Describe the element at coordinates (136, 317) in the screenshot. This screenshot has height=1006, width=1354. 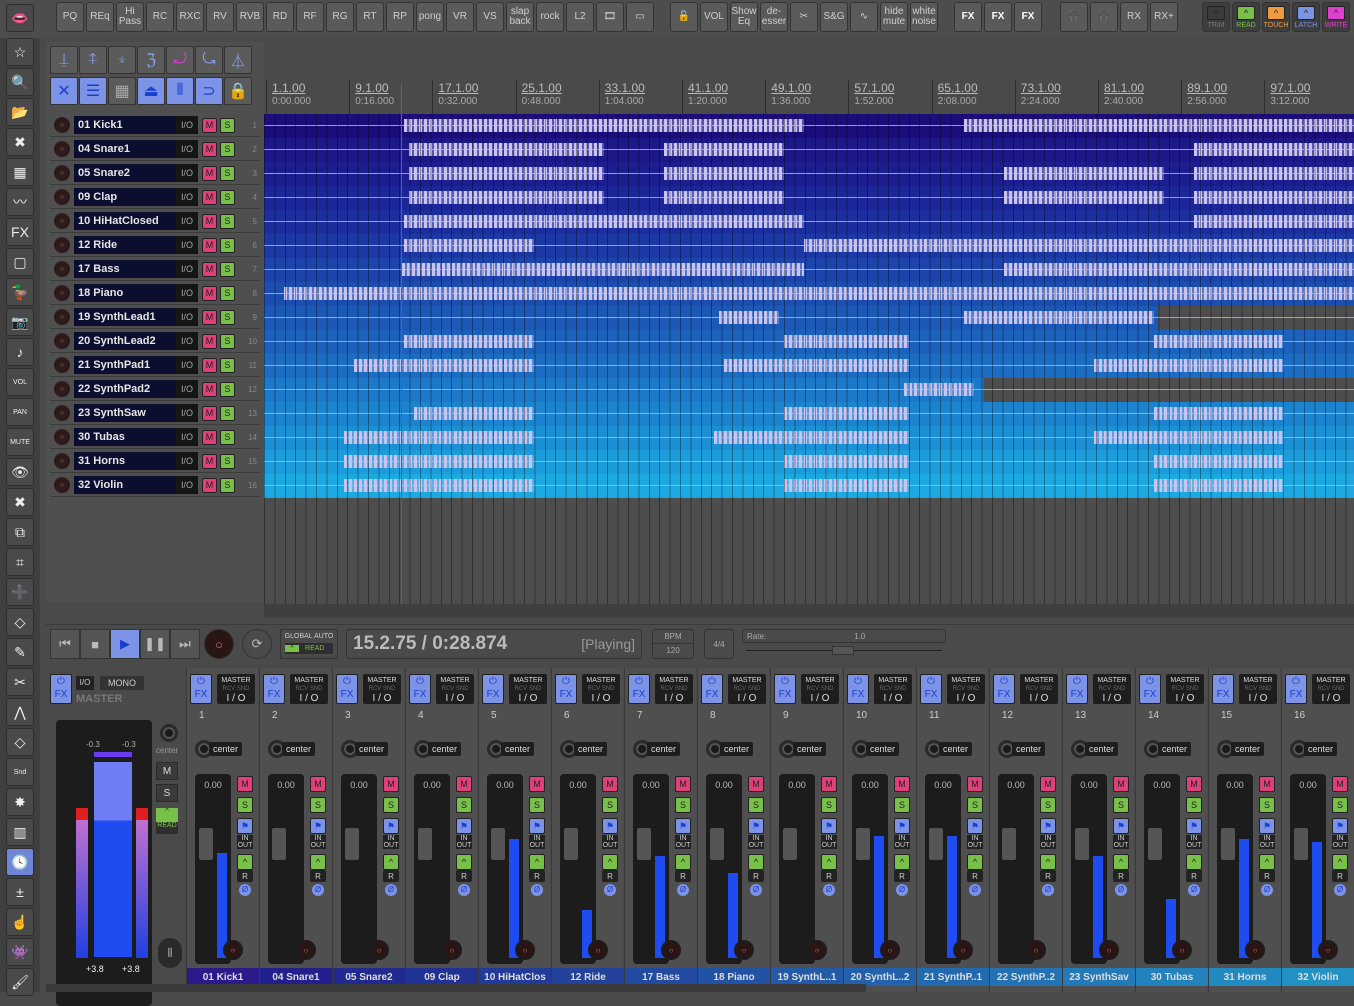
I see `track-name: 19 SynthLead1 I/O` at that location.